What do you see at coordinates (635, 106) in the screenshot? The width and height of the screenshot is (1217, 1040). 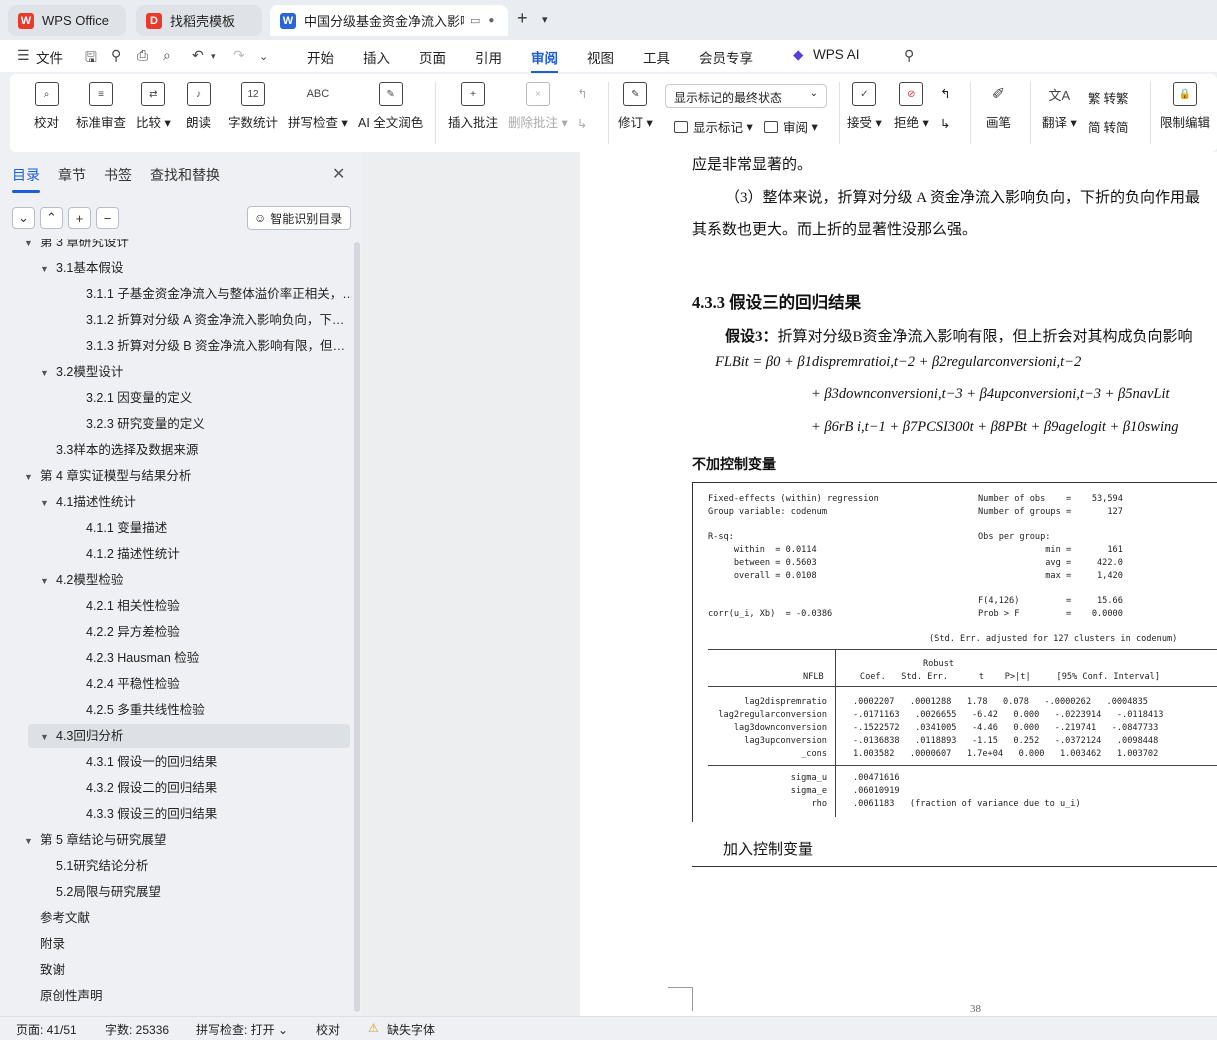 I see `track-changes-button: ✎ 修订 ▾` at bounding box center [635, 106].